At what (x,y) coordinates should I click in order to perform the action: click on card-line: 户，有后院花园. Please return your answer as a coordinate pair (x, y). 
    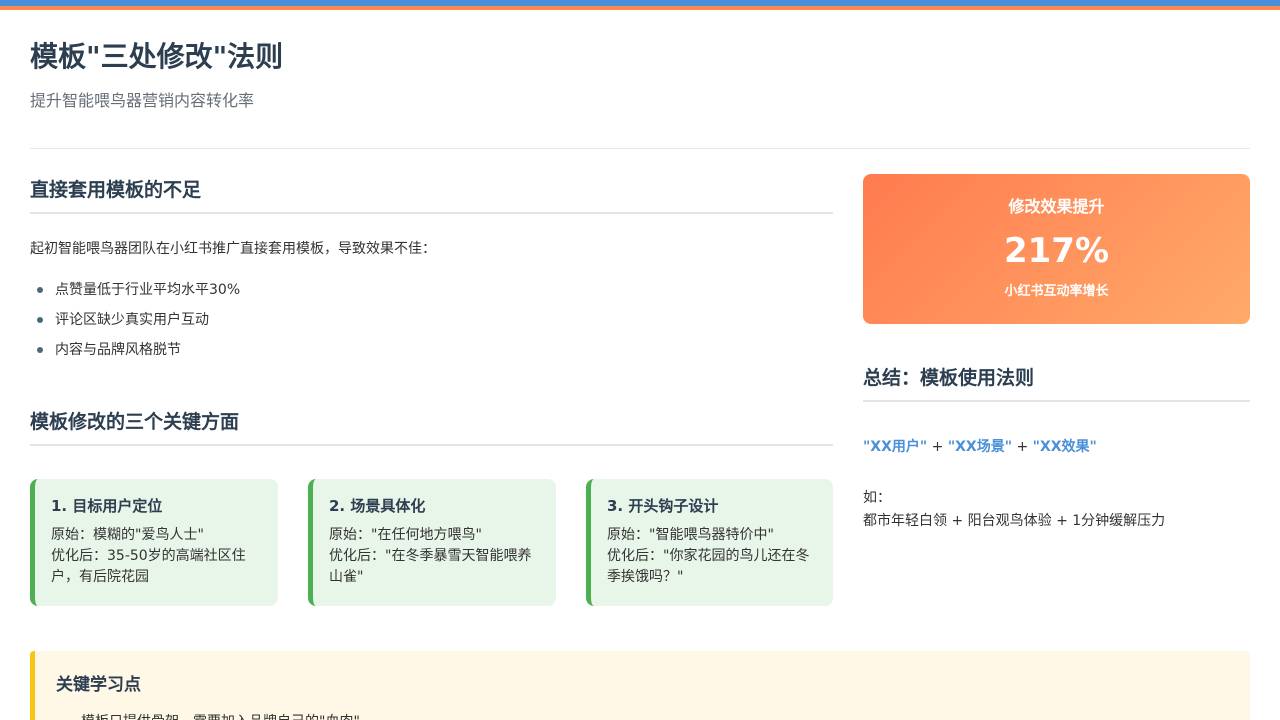
    Looking at the image, I should click on (100, 577).